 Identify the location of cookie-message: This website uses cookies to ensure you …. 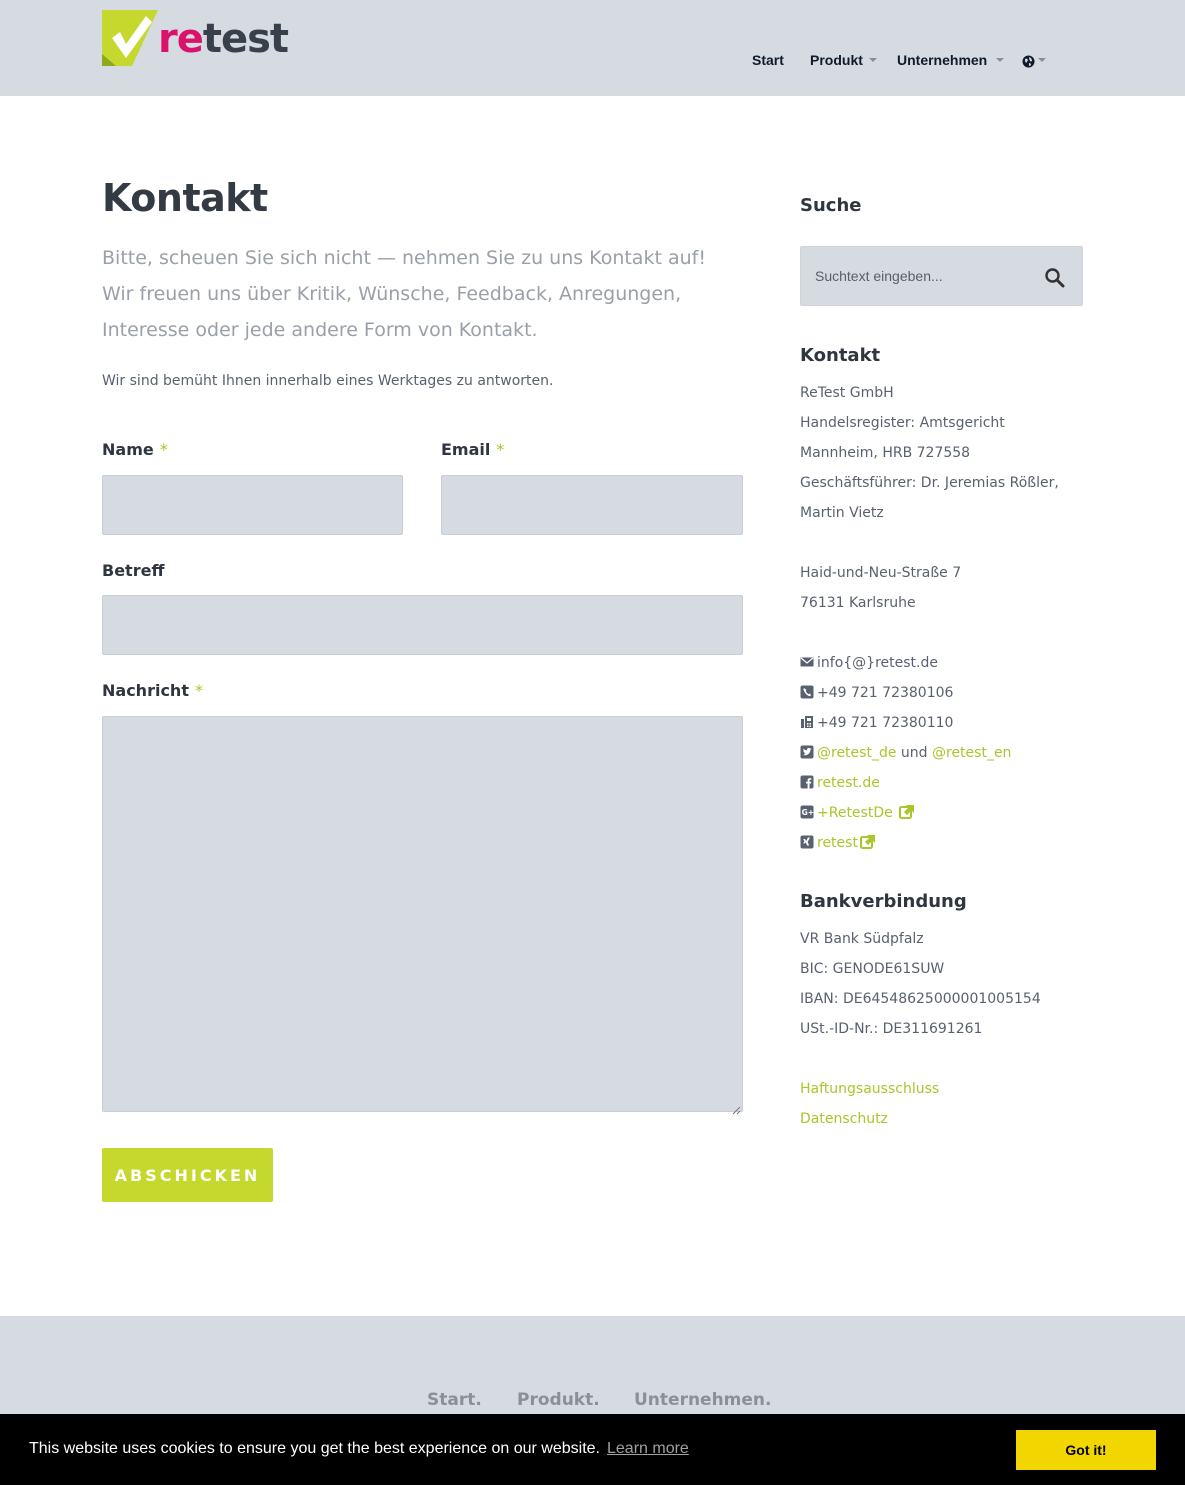
(314, 1448).